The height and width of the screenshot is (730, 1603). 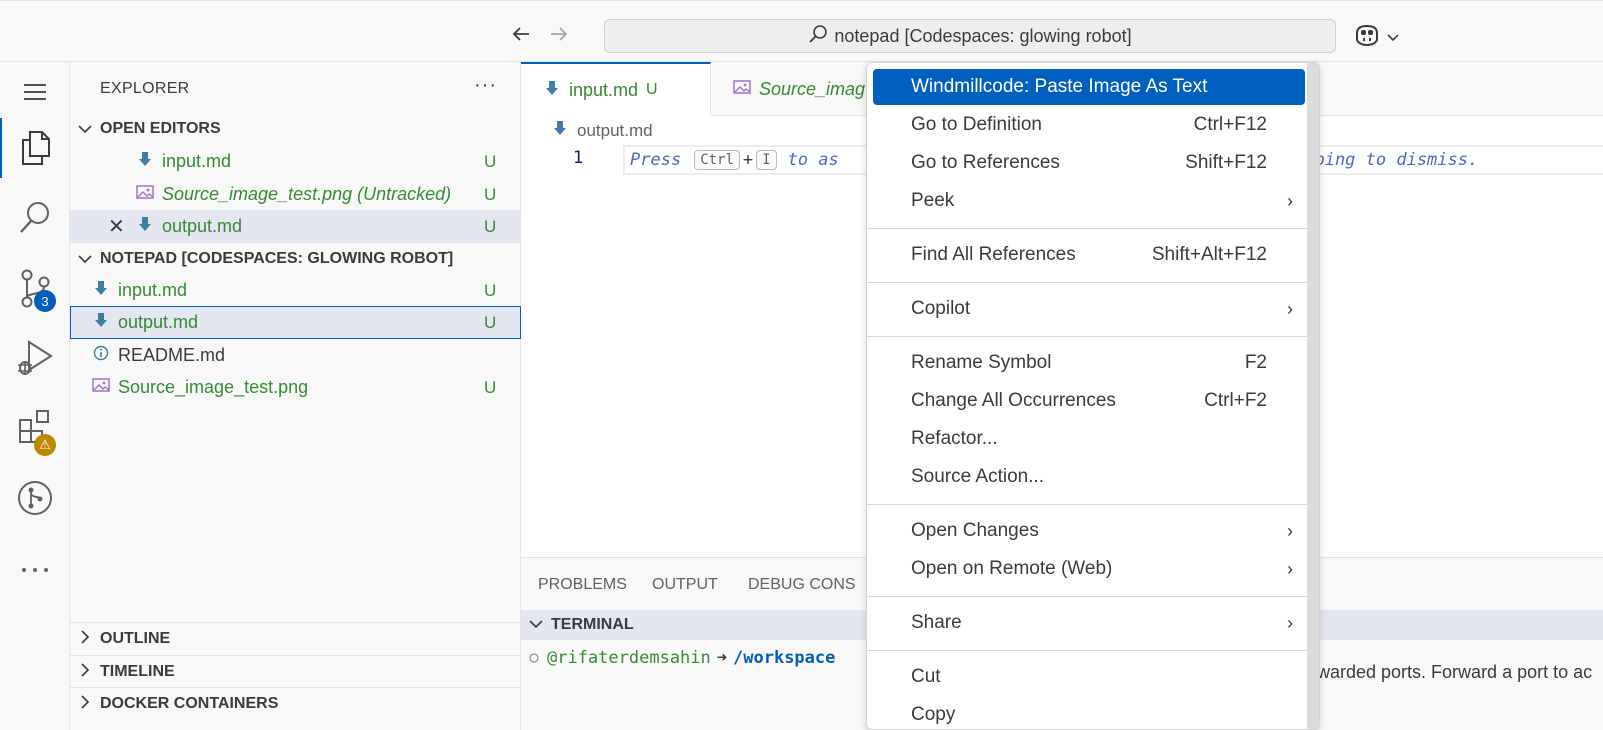 What do you see at coordinates (35, 396) in the screenshot?
I see `activity-bar: 3 ⚠` at bounding box center [35, 396].